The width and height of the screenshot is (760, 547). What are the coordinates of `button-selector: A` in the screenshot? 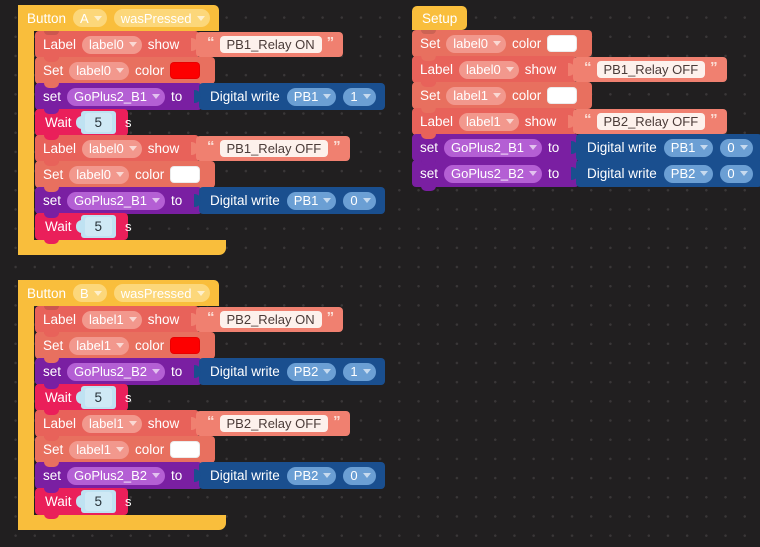 It's located at (90, 18).